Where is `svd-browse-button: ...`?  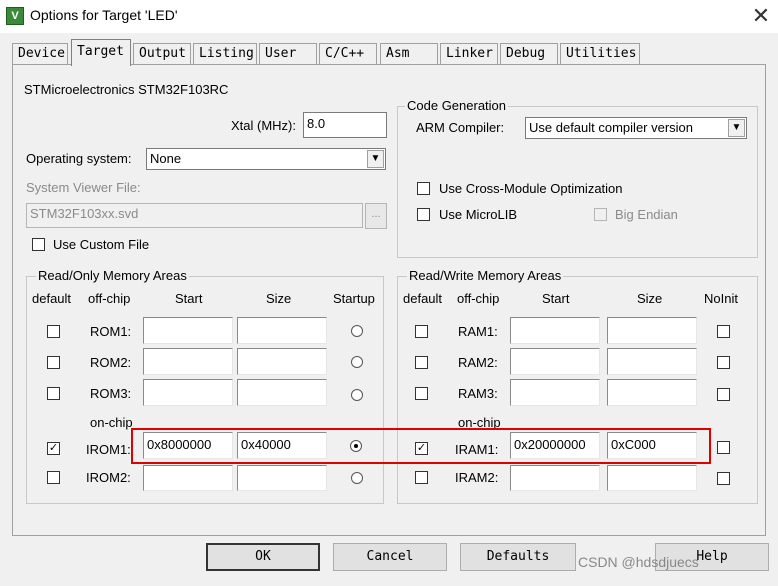 svd-browse-button: ... is located at coordinates (376, 216).